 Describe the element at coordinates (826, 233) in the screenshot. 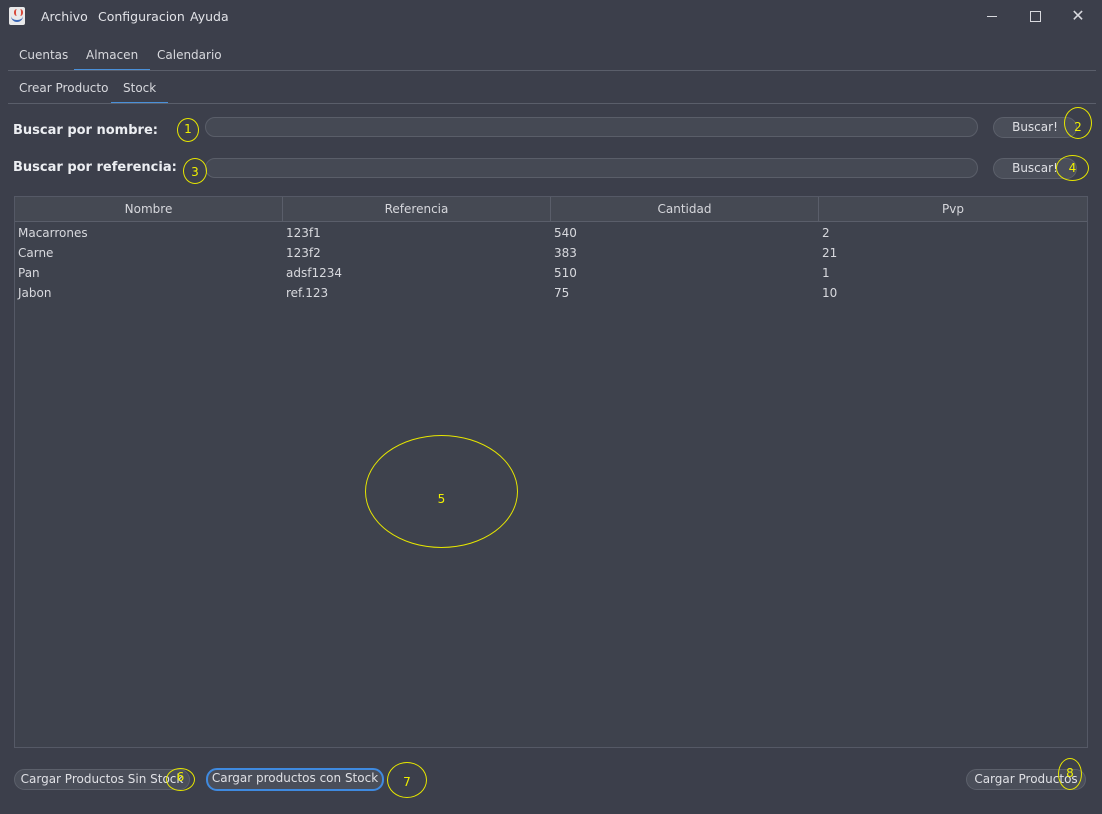

I see `cell-pvp: 2` at that location.